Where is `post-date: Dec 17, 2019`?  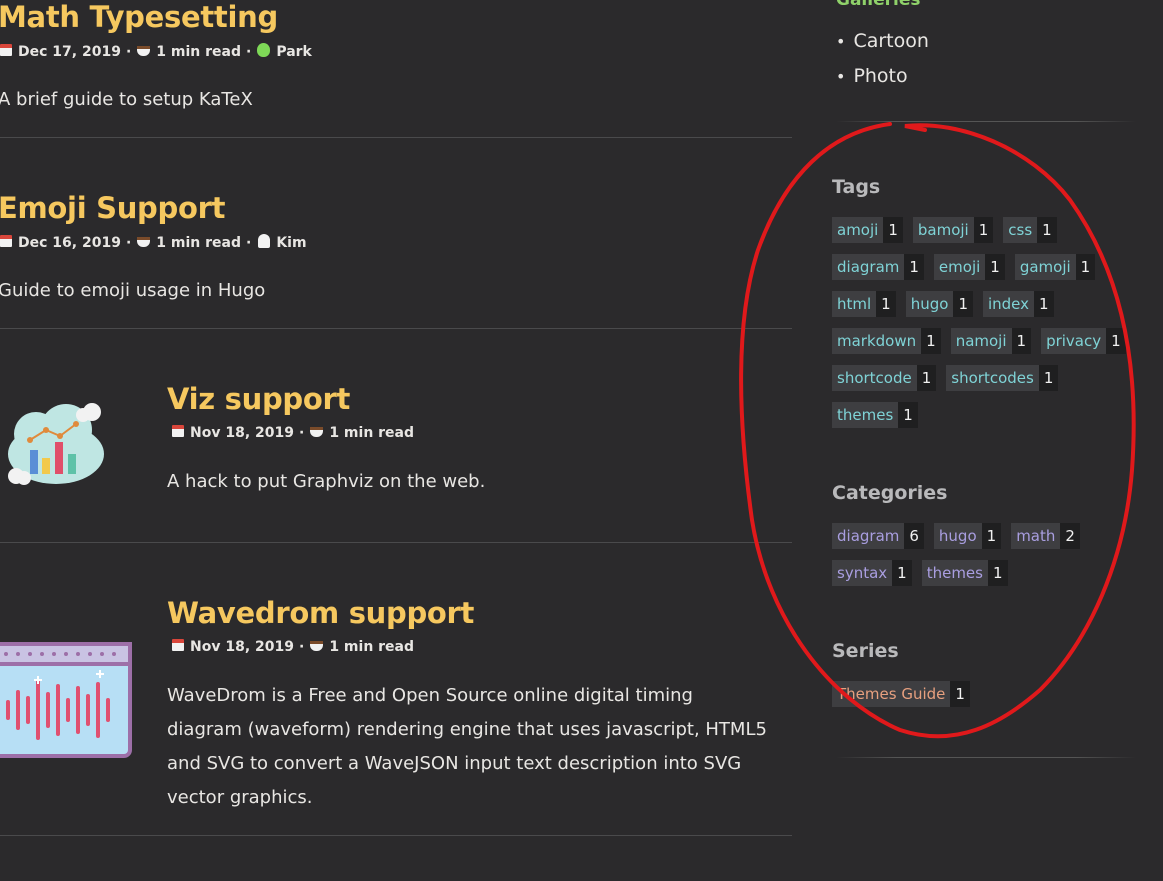
post-date: Dec 17, 2019 is located at coordinates (69, 52).